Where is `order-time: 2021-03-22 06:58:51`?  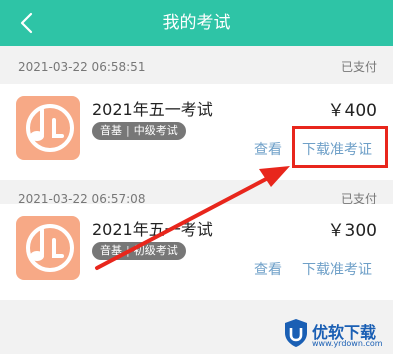 order-time: 2021-03-22 06:58:51 is located at coordinates (82, 67).